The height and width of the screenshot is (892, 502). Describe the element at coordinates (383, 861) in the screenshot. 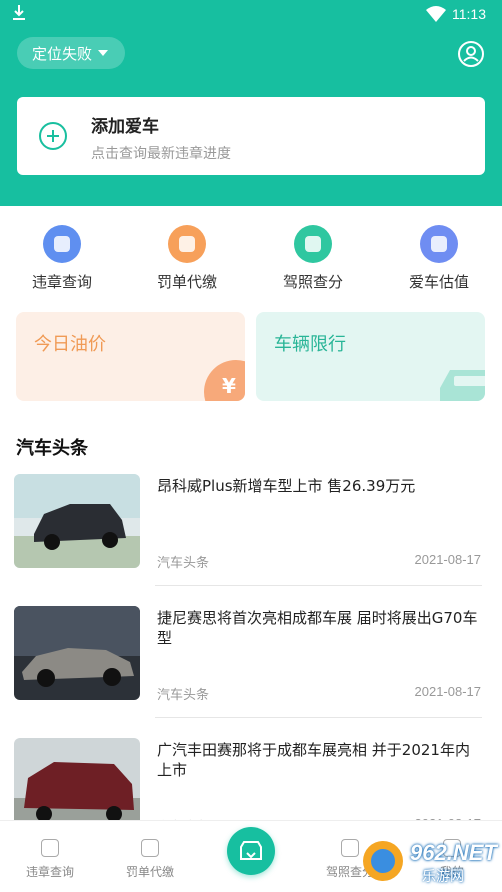

I see `watermark-logo-icon` at that location.